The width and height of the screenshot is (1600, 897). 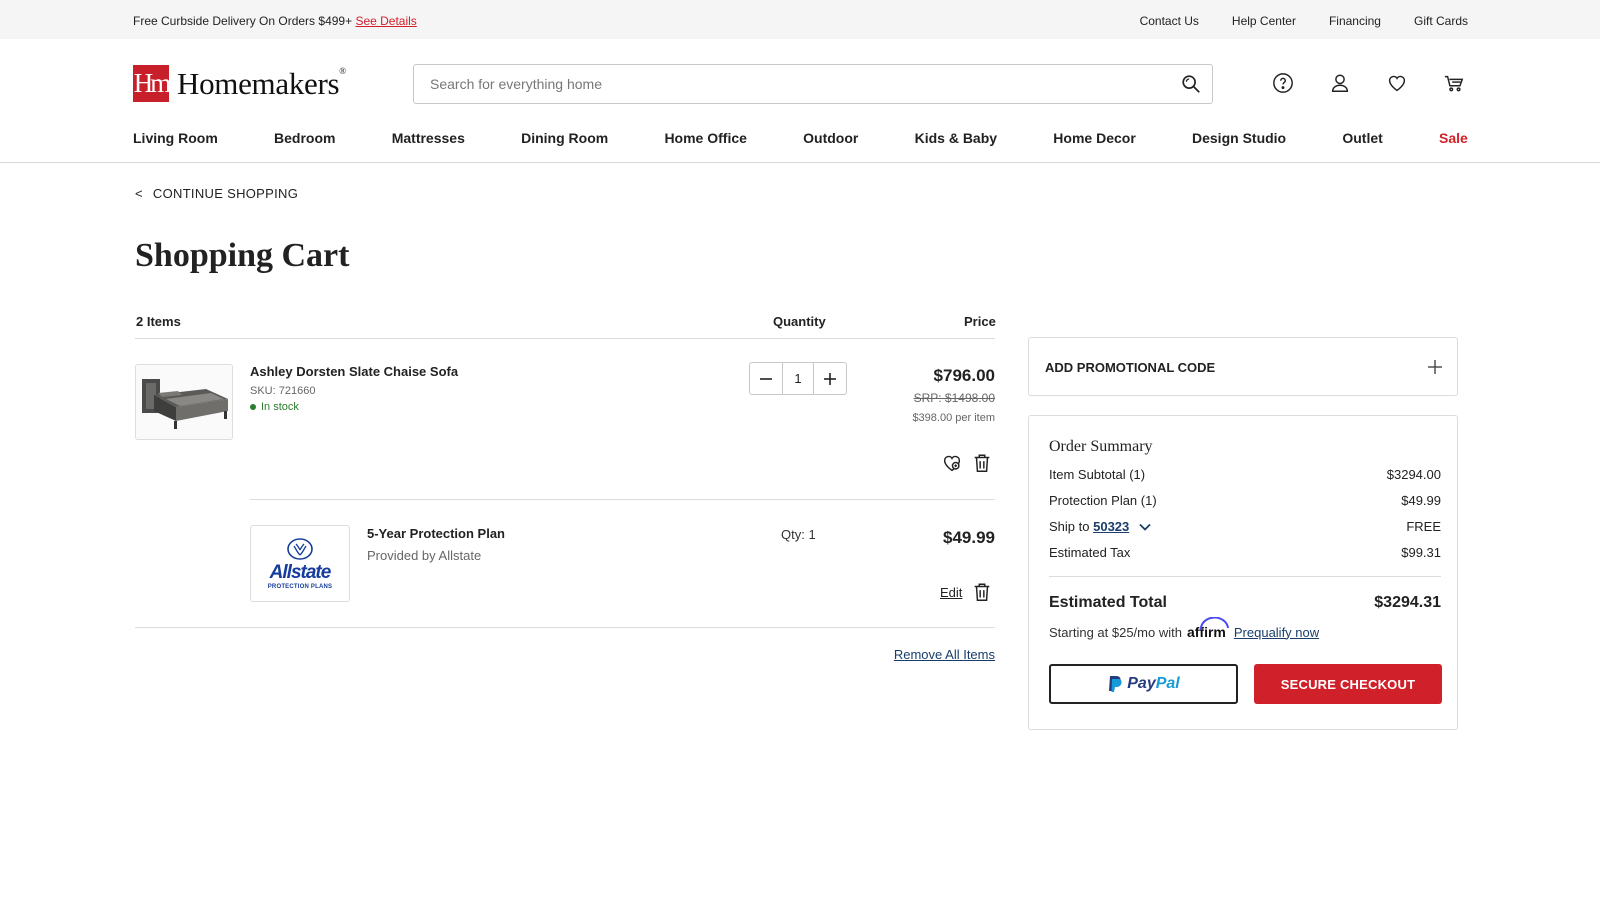 What do you see at coordinates (1101, 446) in the screenshot?
I see `order-summary-title: Order Summary` at bounding box center [1101, 446].